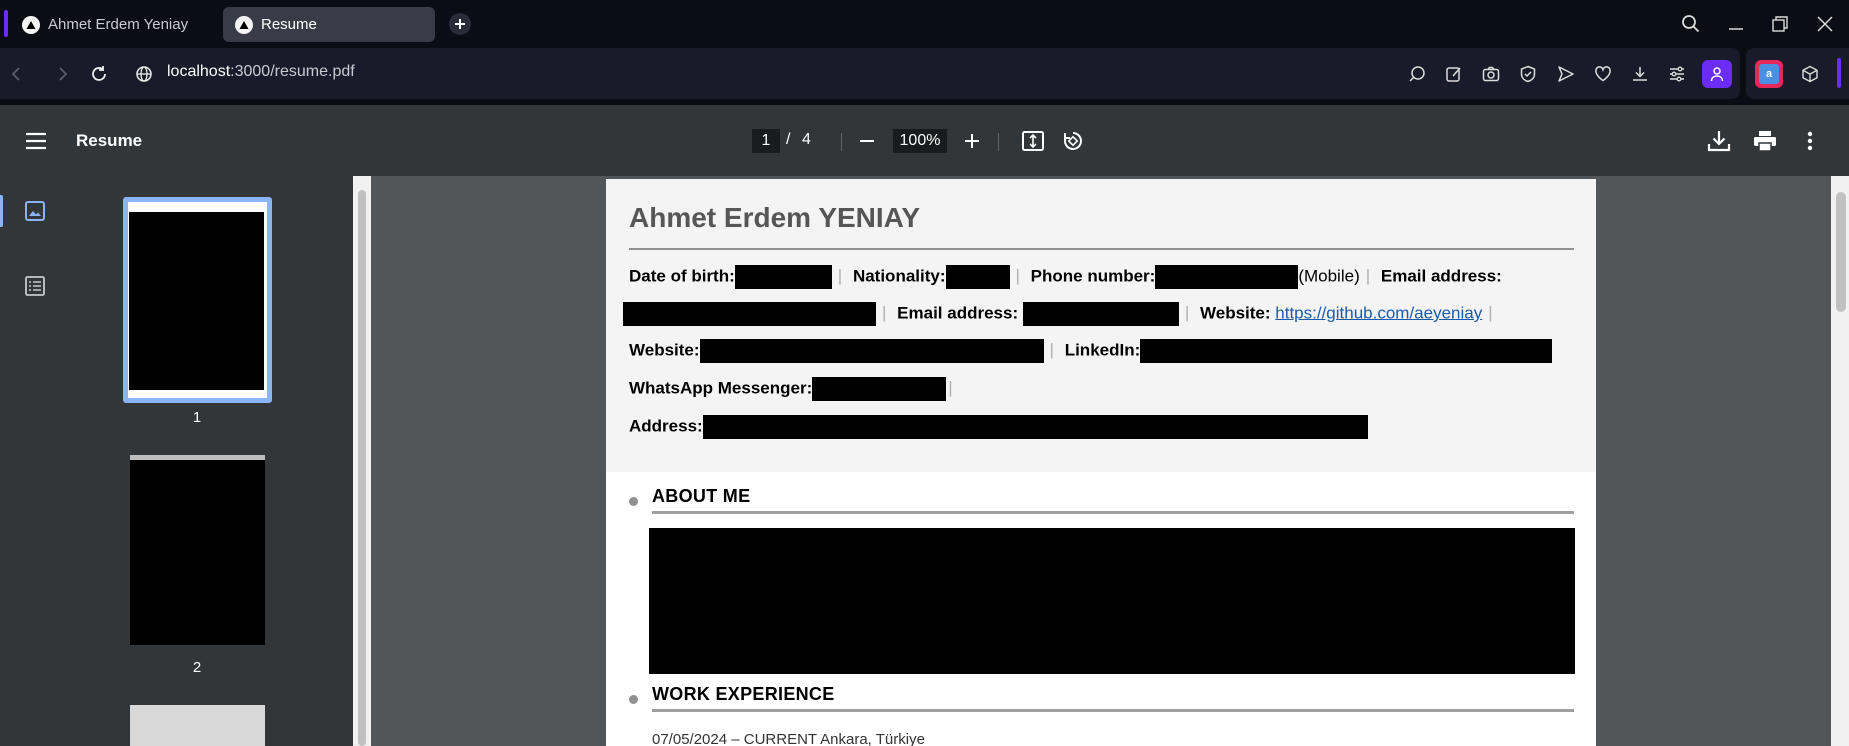  I want to click on profile-button, so click(1717, 74).